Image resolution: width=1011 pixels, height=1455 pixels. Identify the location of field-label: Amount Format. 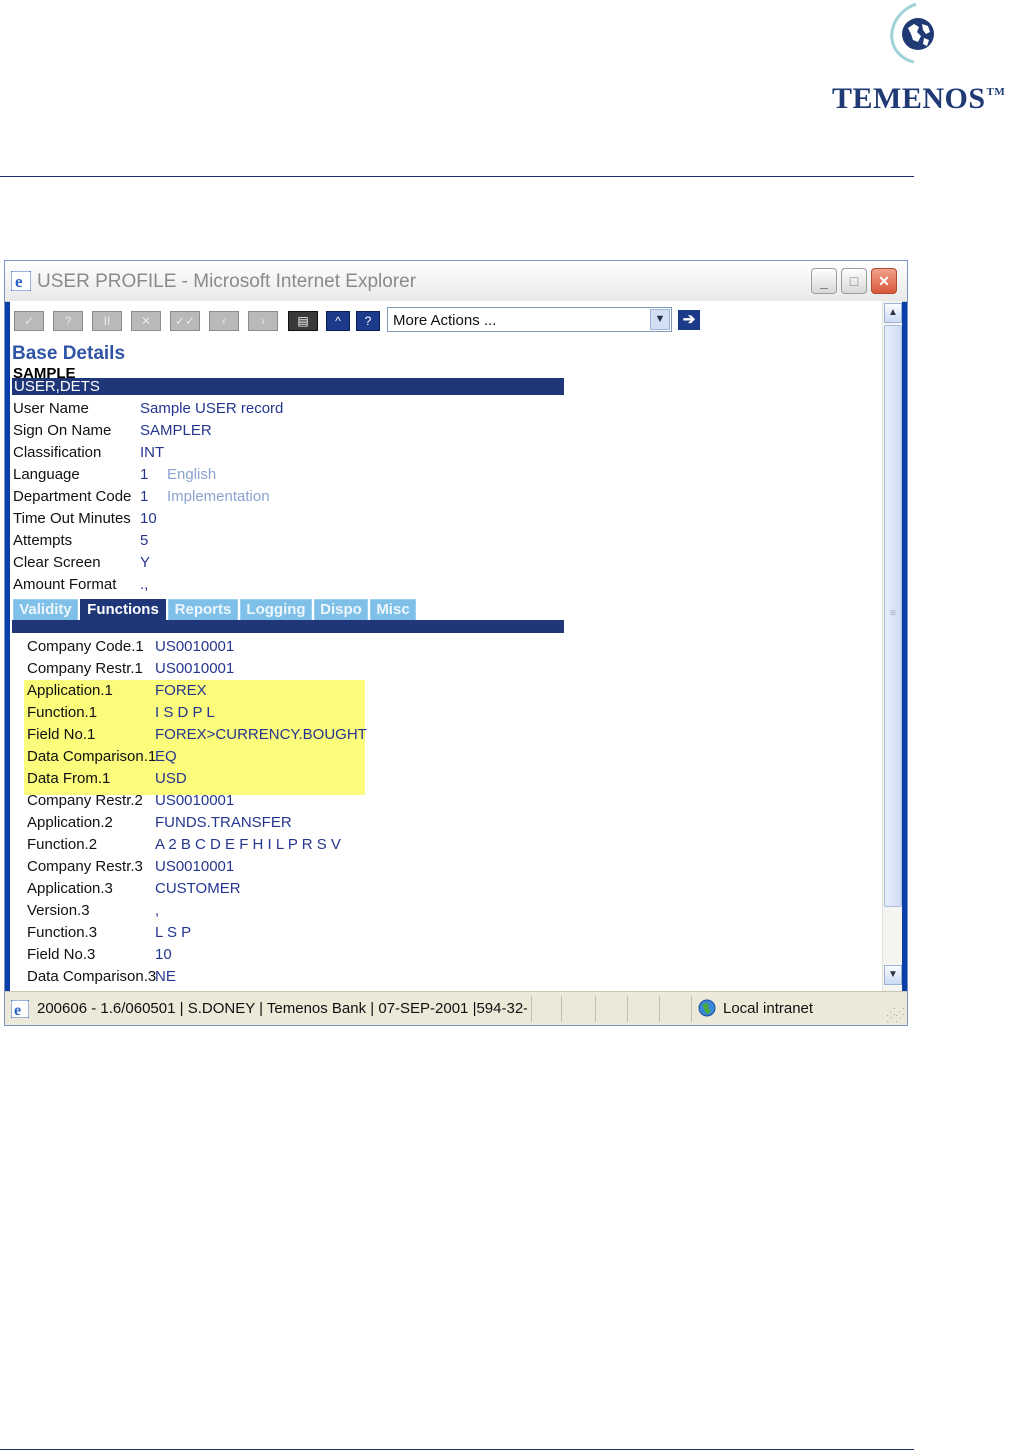
(65, 584).